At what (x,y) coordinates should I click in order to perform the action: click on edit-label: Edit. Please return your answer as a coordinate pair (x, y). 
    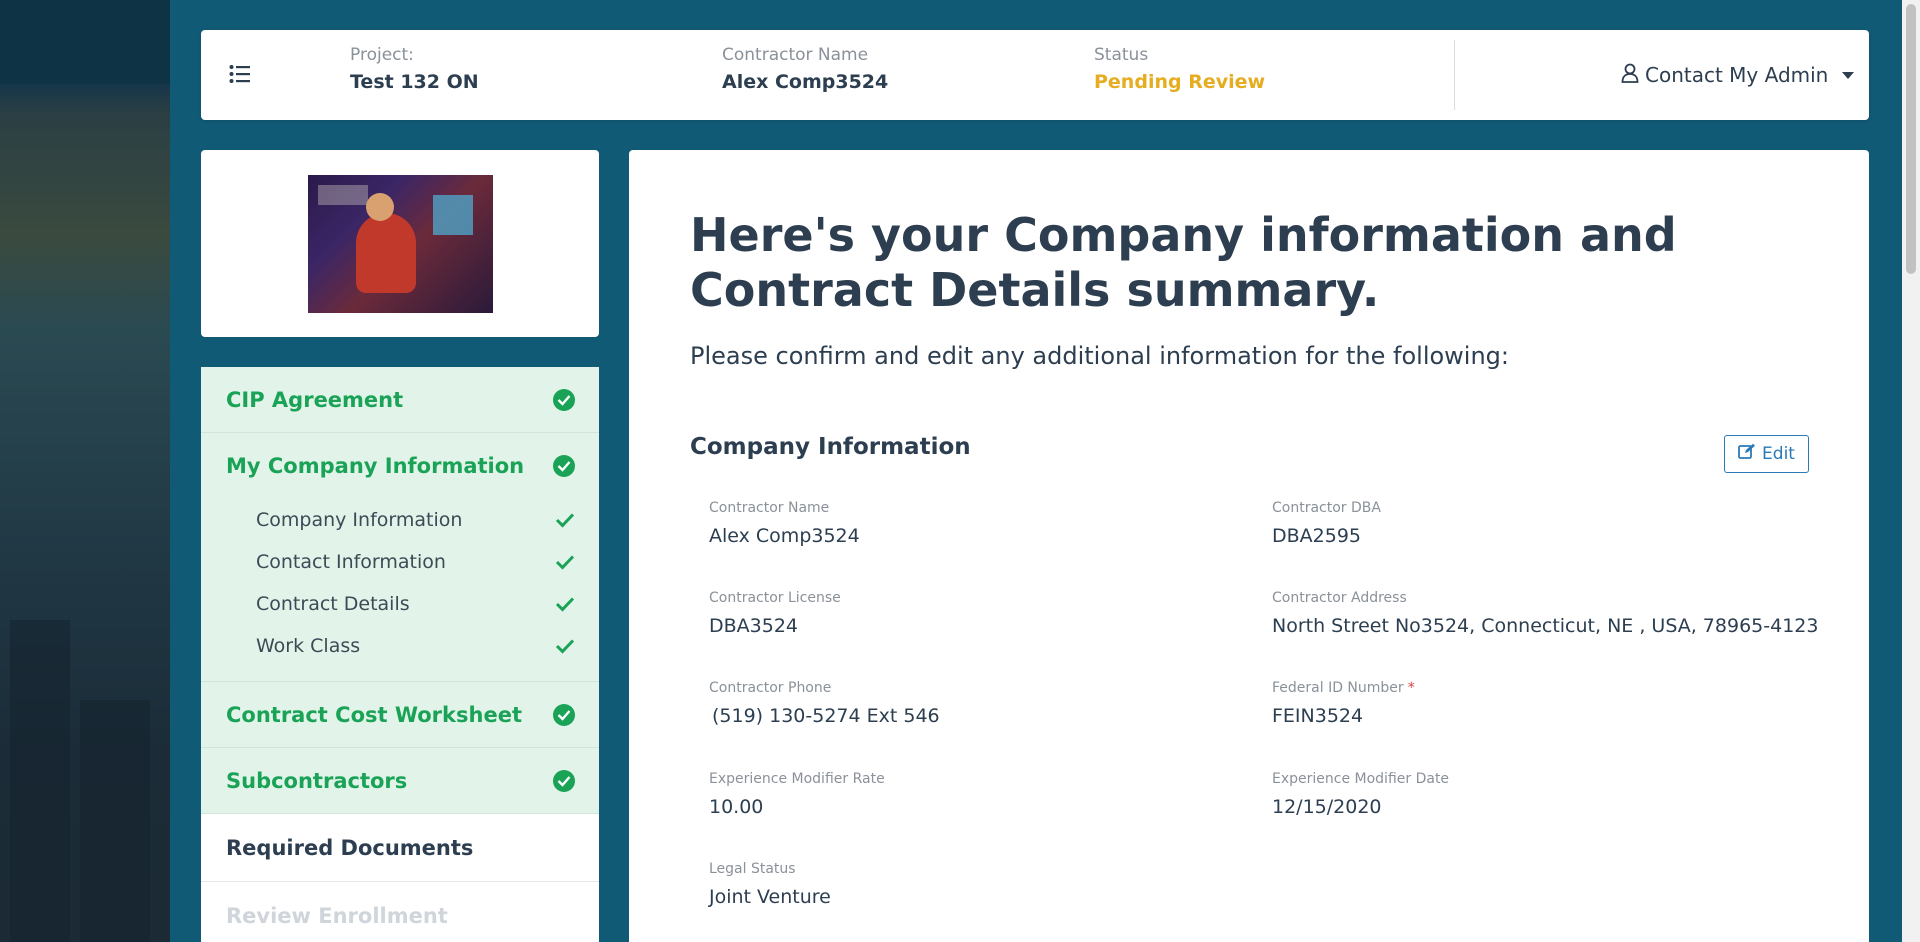
    Looking at the image, I should click on (1778, 454).